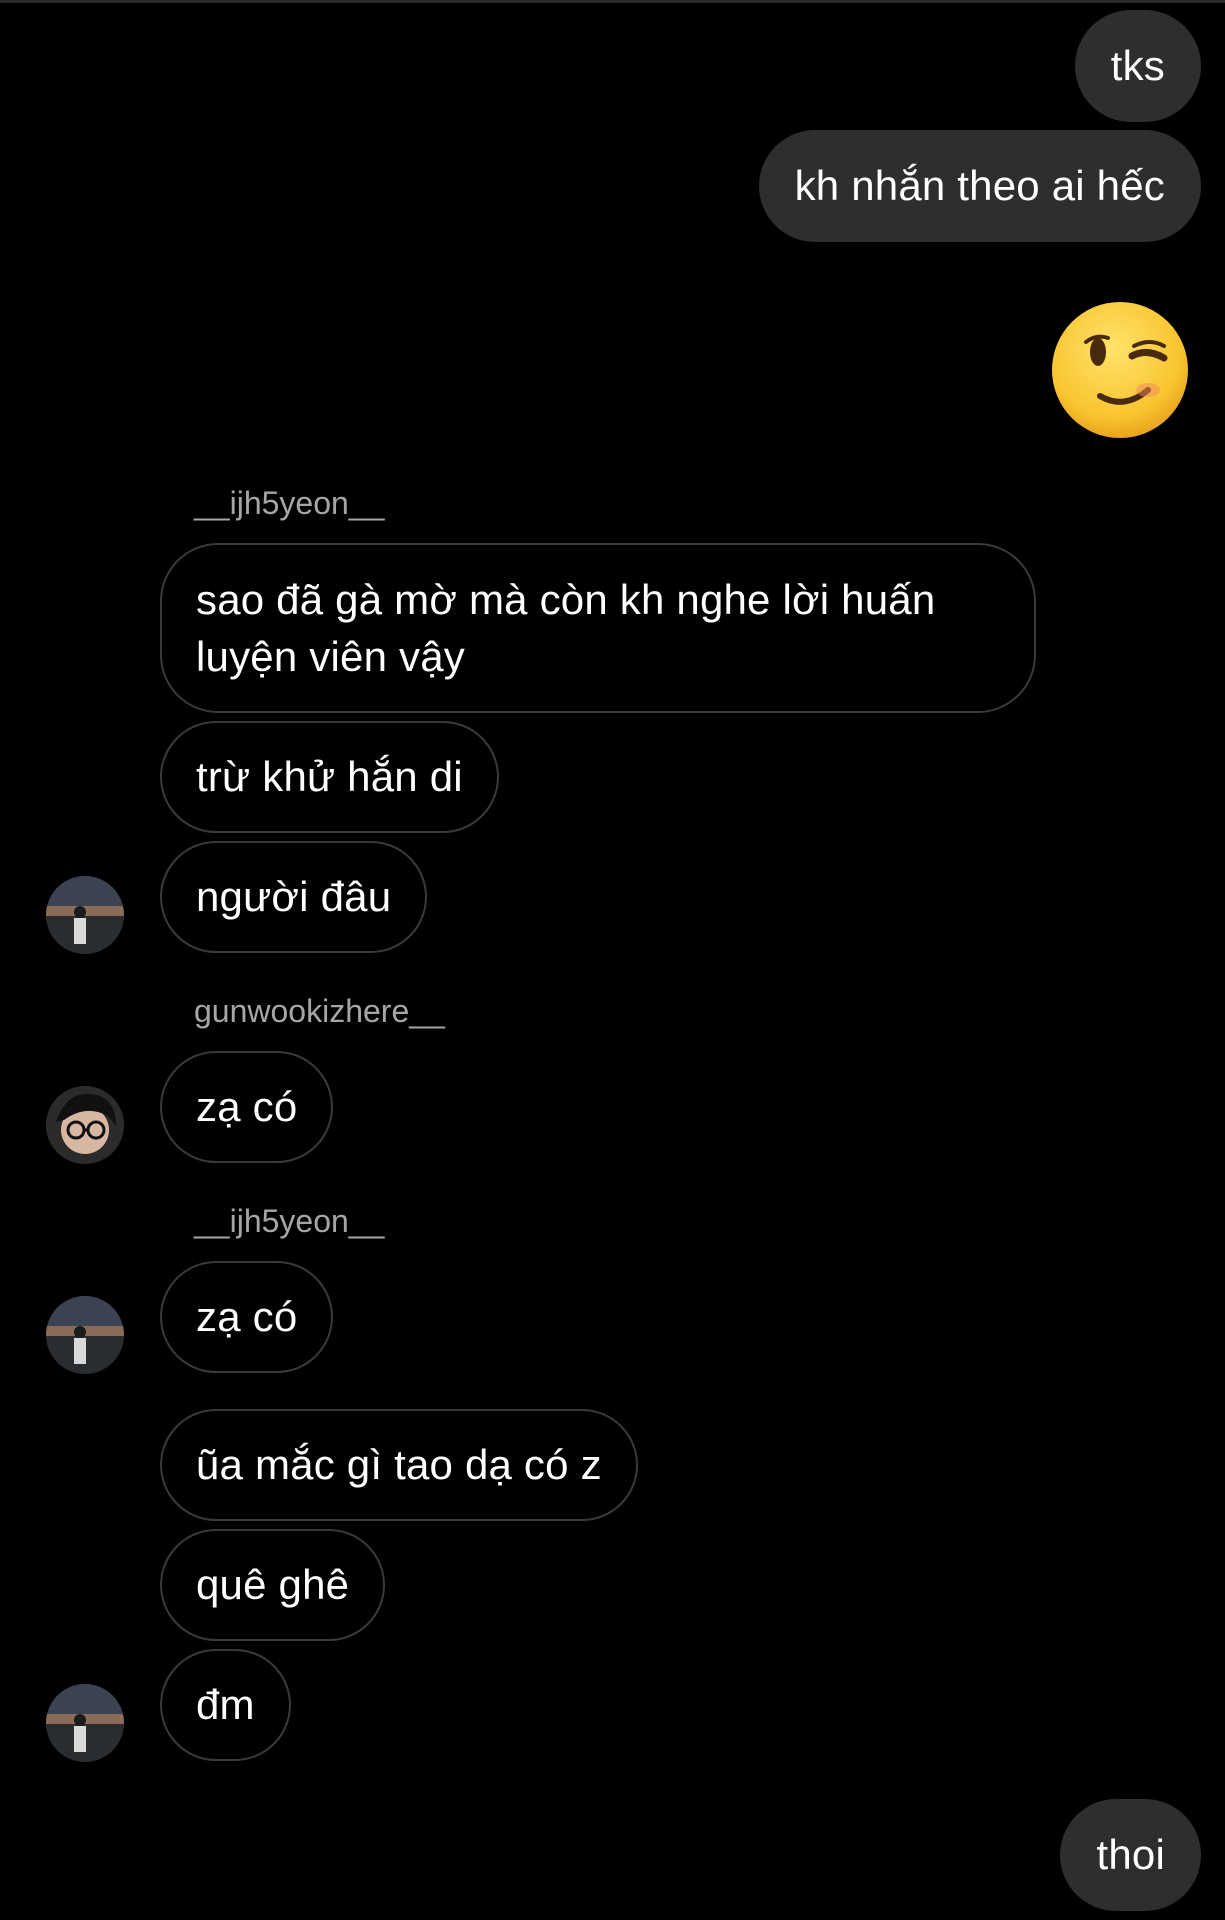 Image resolution: width=1225 pixels, height=1920 pixels. I want to click on received-message: người đâu, so click(294, 897).